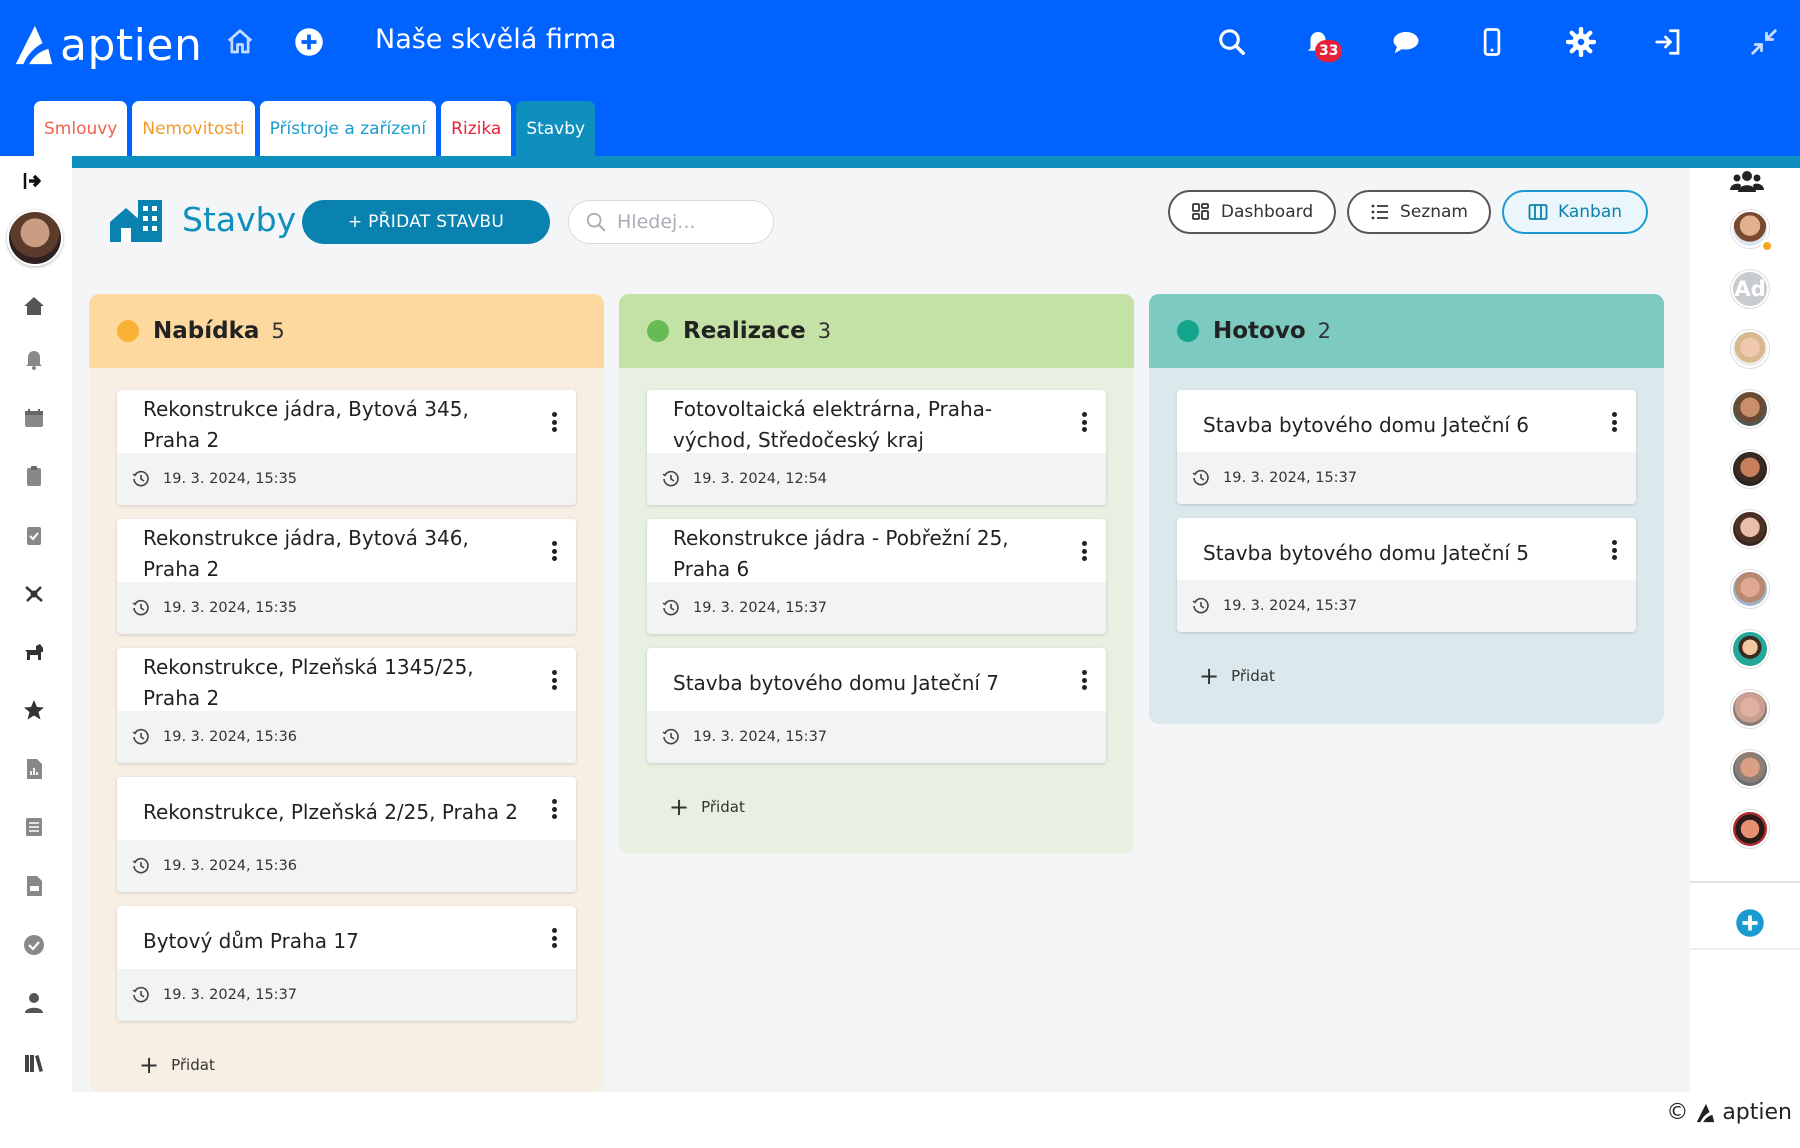 Image resolution: width=1800 pixels, height=1148 pixels. What do you see at coordinates (1750, 923) in the screenshot?
I see `add-team-member-icon` at bounding box center [1750, 923].